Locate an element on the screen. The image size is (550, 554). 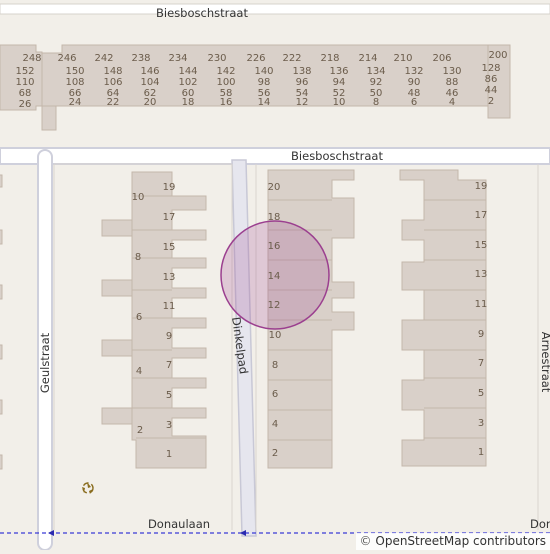
house-number: 144 is located at coordinates (187, 71).